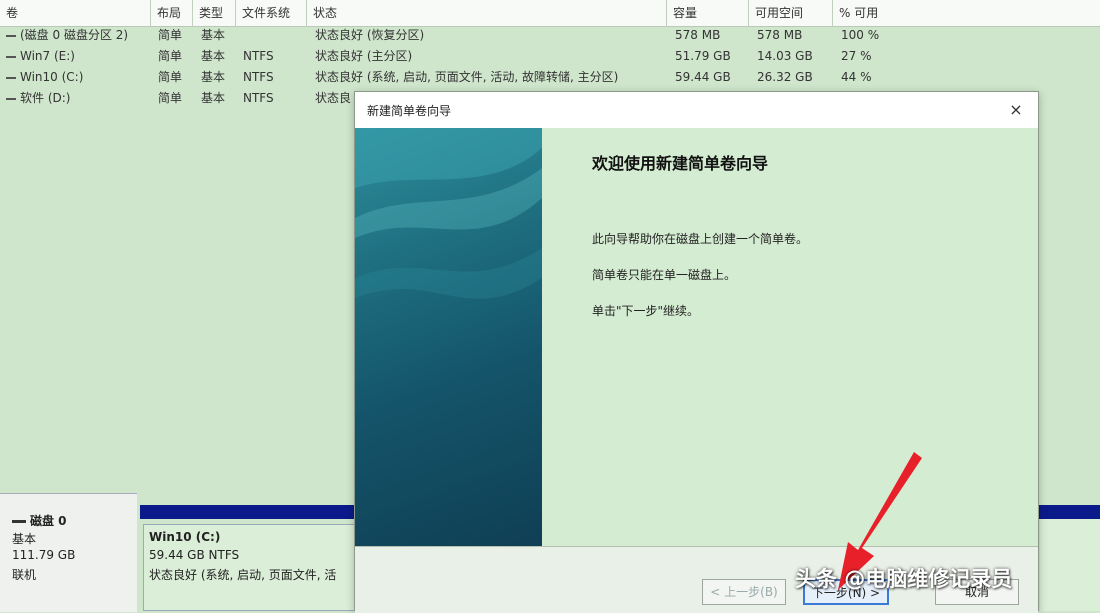  I want to click on volume-free-space: 14.03 GB, so click(785, 56).